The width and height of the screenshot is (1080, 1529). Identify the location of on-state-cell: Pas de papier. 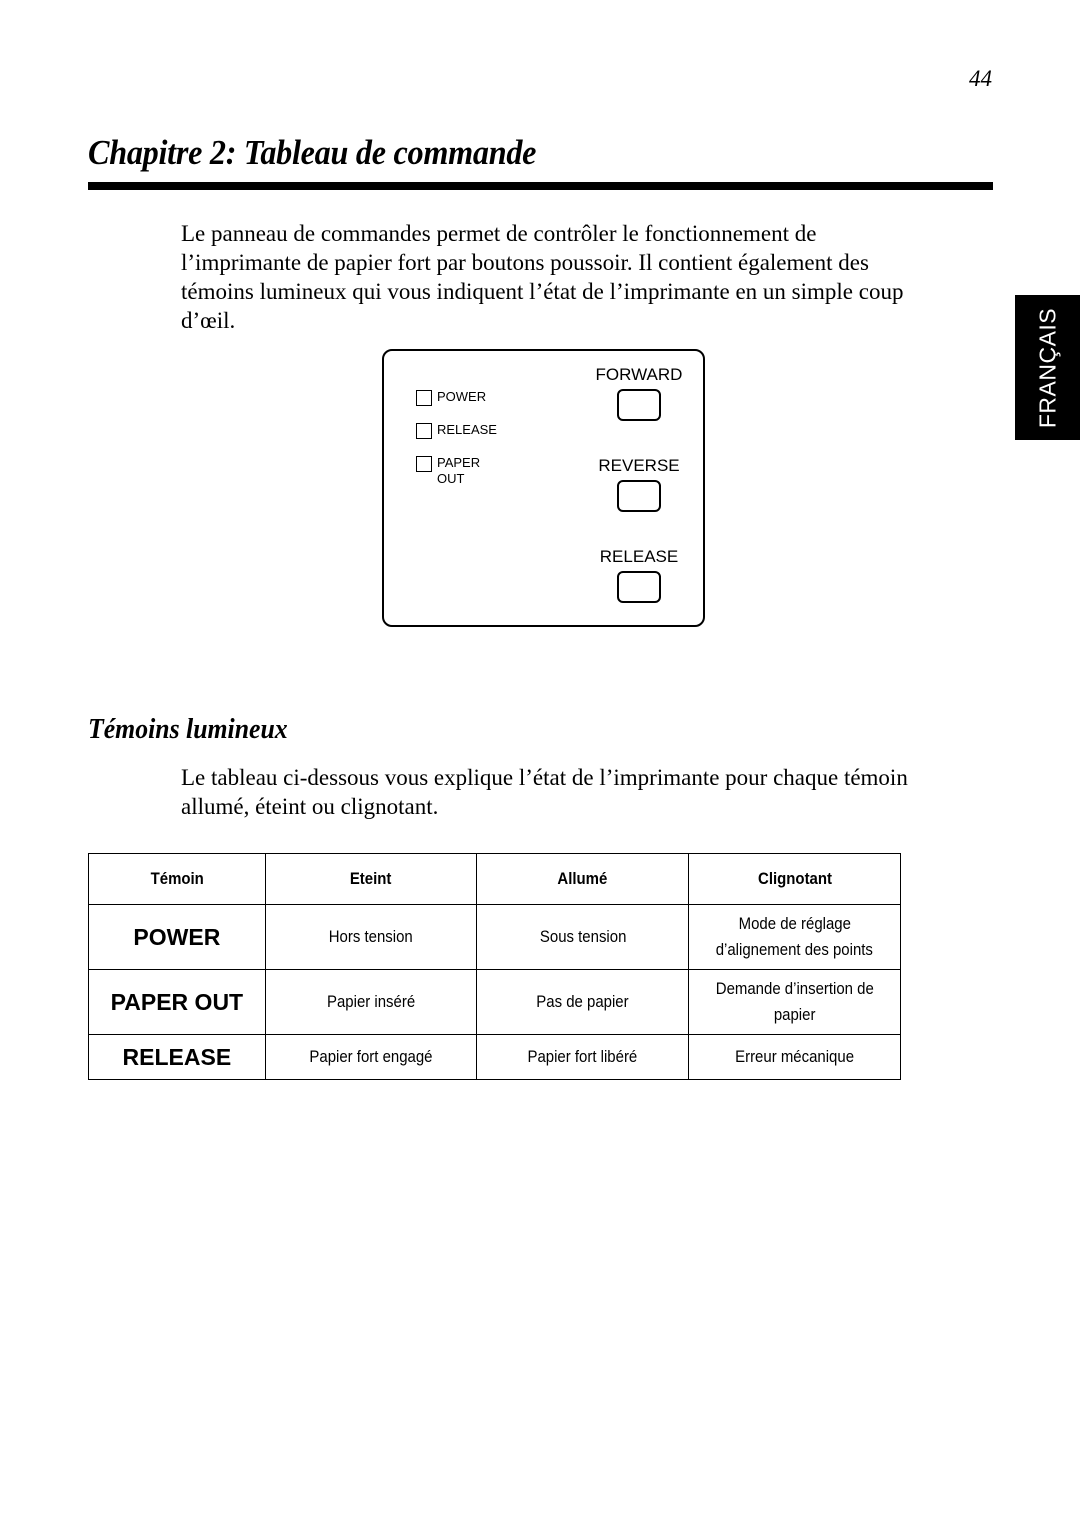
(583, 1002).